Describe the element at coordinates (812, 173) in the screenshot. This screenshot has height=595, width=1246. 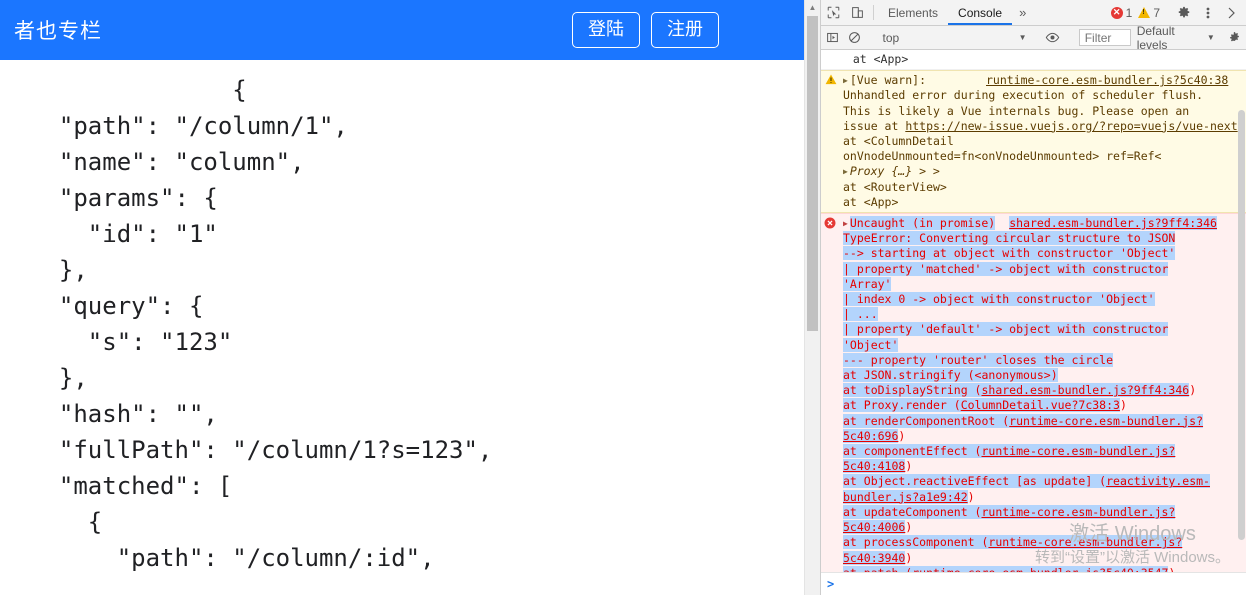
I see `scrollbar-thumb` at that location.